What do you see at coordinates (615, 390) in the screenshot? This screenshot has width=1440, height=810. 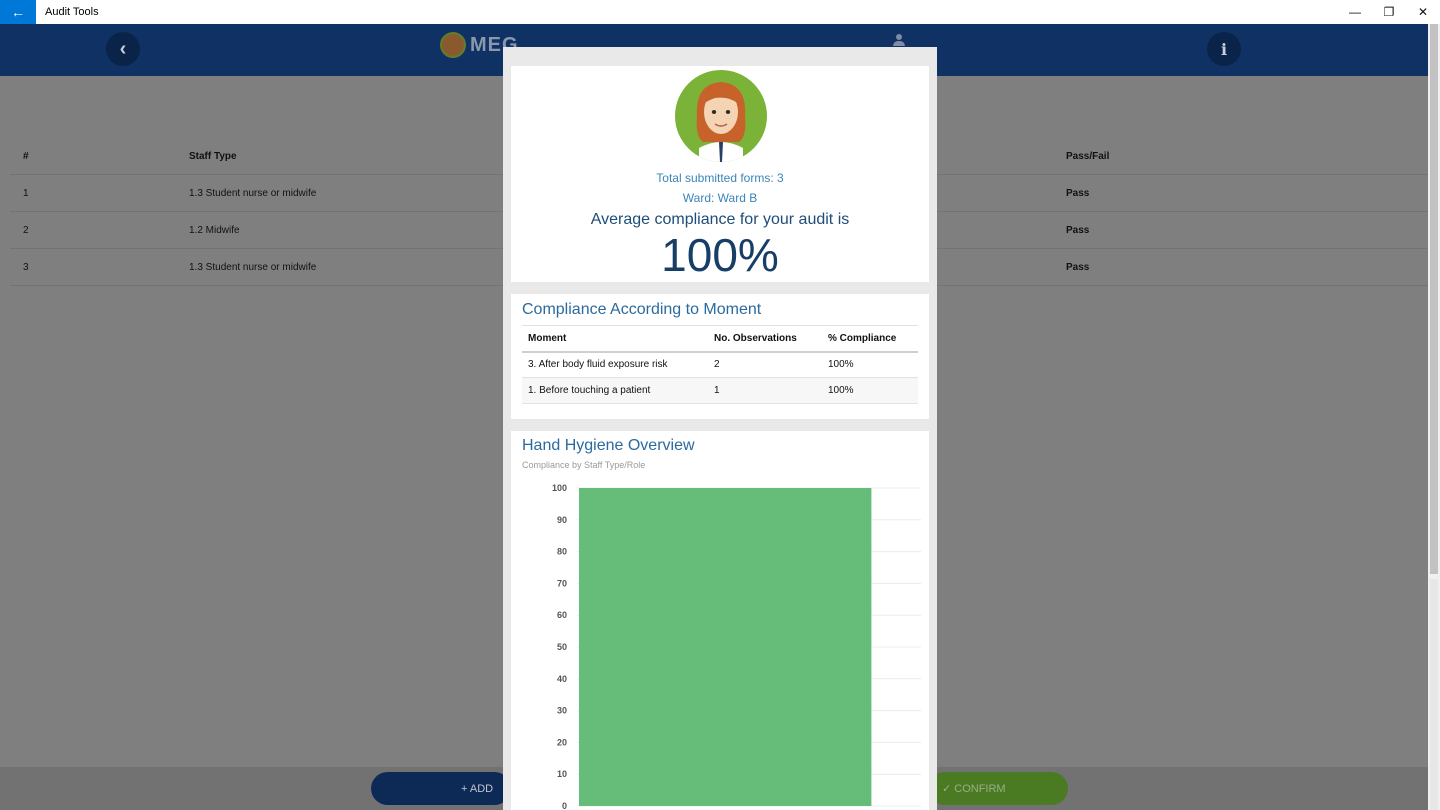 I see `moment-cell: 1. Before touching a patient` at bounding box center [615, 390].